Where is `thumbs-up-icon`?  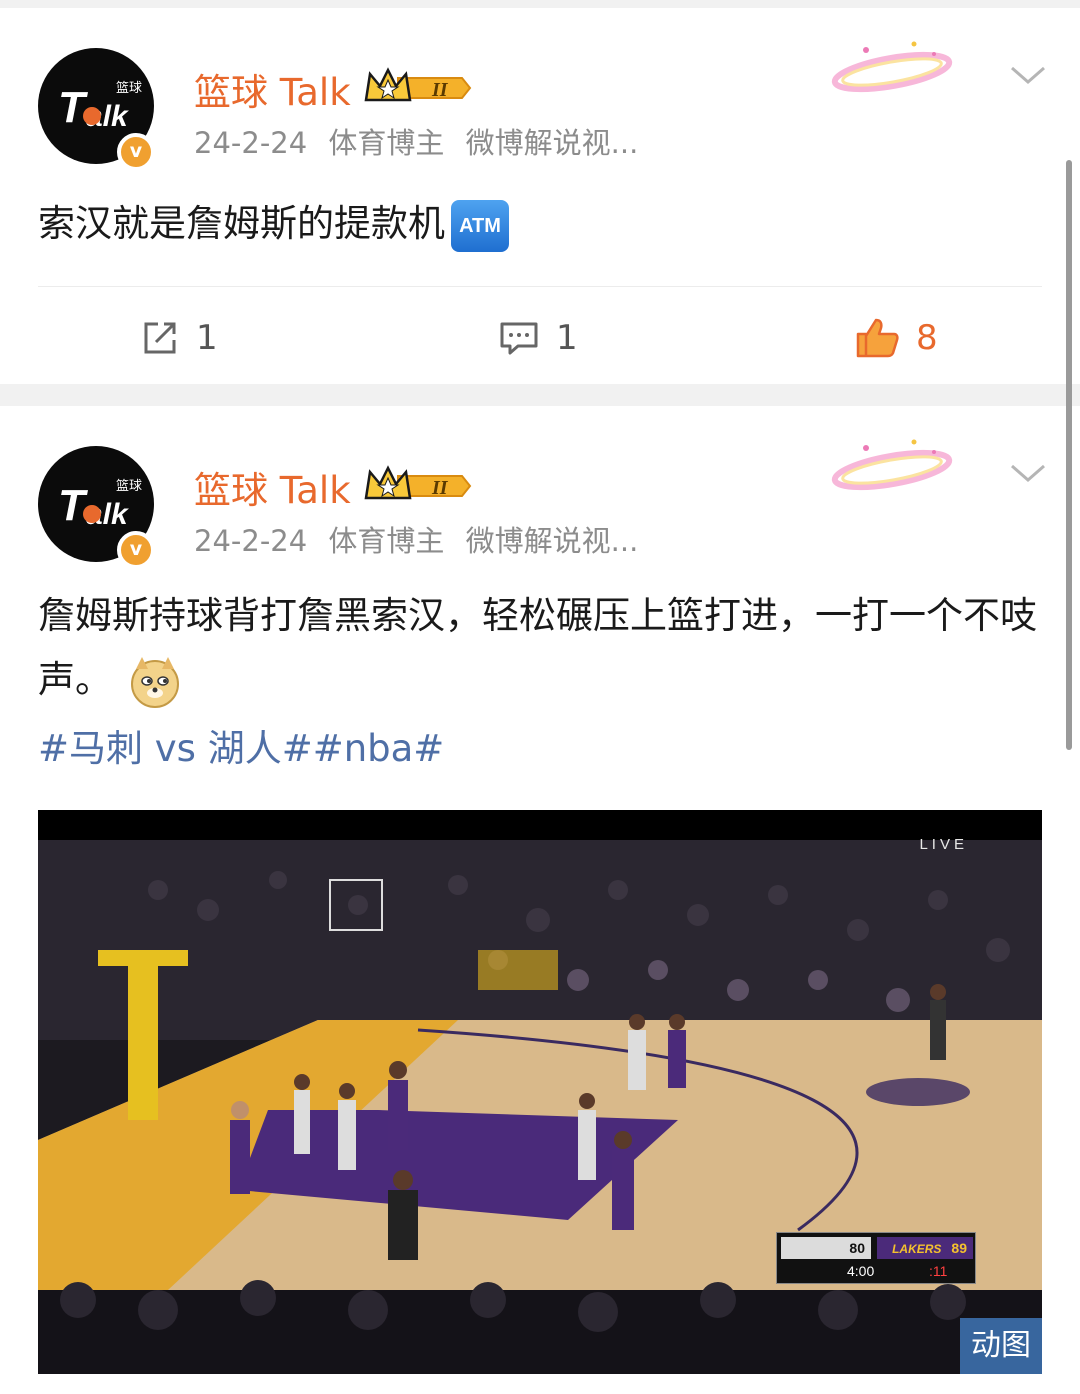
thumbs-up-icon is located at coordinates (877, 338).